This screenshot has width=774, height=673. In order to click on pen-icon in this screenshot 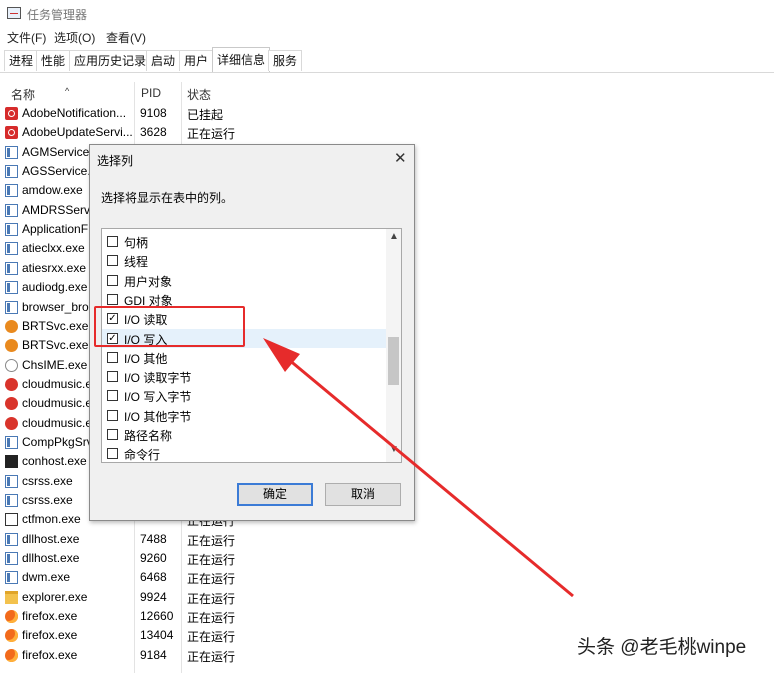, I will do `click(11, 520)`.